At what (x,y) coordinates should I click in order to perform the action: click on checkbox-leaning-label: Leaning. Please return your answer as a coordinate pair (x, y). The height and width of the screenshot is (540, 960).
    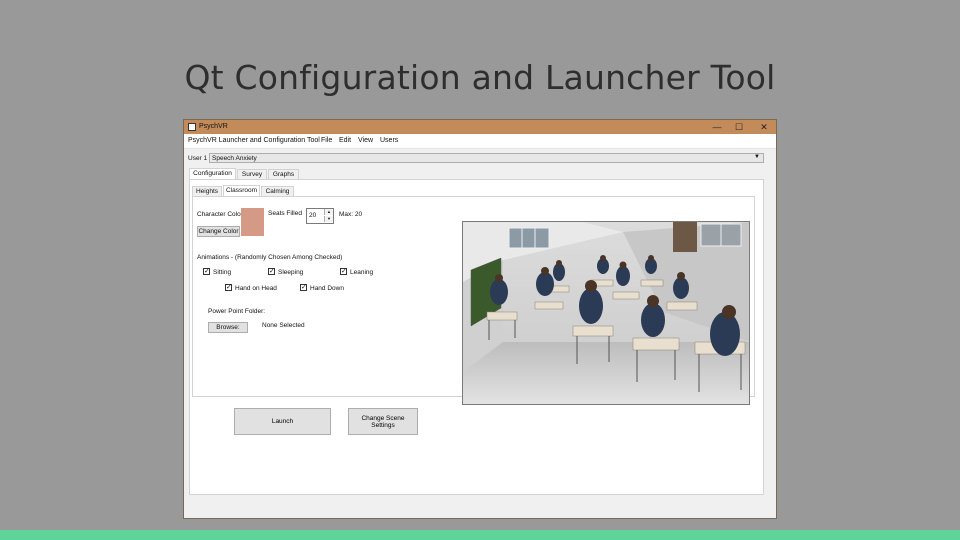
    Looking at the image, I should click on (362, 272).